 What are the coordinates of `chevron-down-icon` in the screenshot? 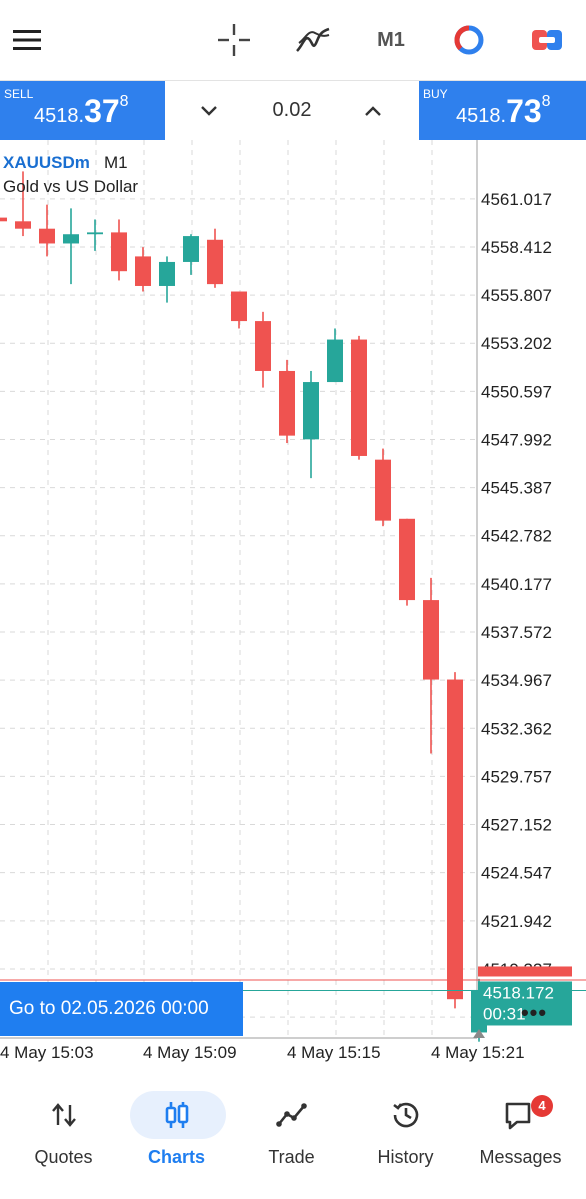 It's located at (209, 111).